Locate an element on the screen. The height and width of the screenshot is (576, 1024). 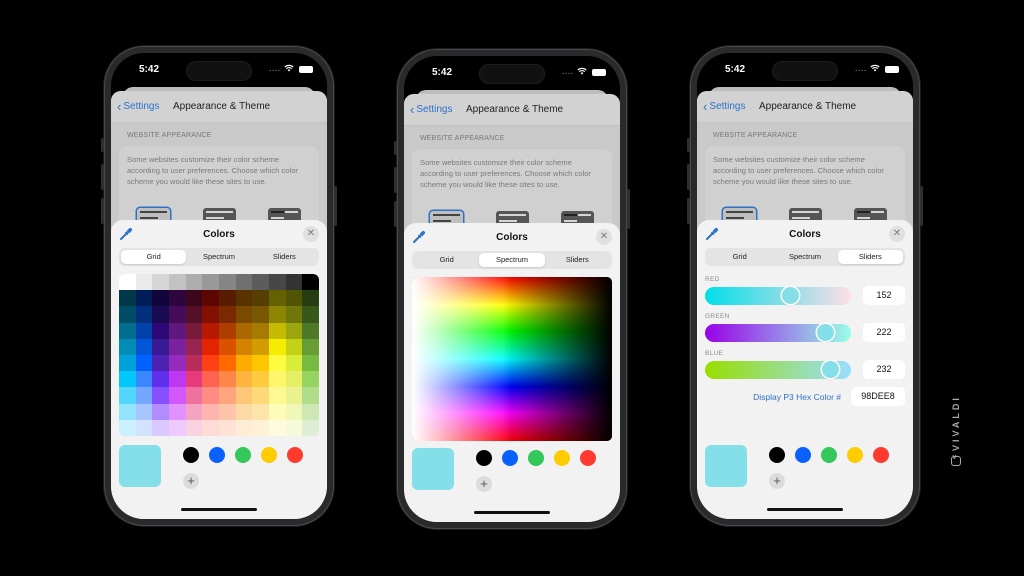
tab-spectrum: Spectrum is located at coordinates (512, 260).